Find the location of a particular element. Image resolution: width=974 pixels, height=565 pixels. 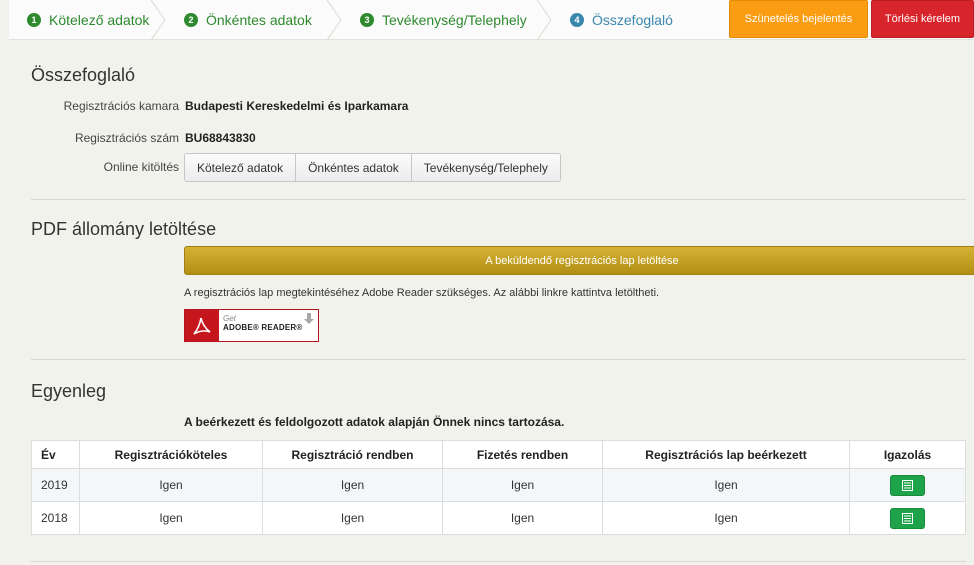

table-row: 2018 Igen Igen Igen Igen is located at coordinates (498, 518).